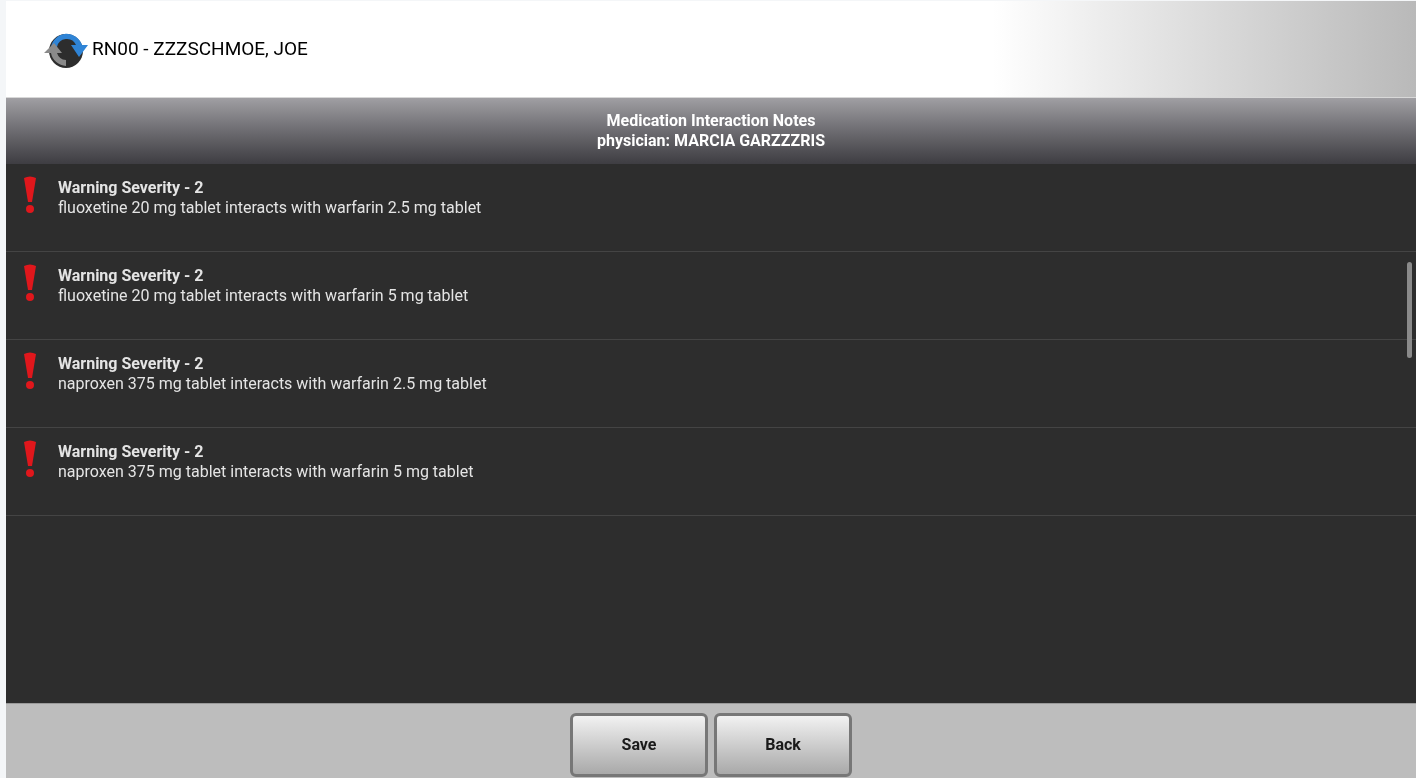 Image resolution: width=1416 pixels, height=778 pixels. Describe the element at coordinates (266, 472) in the screenshot. I see `interaction-description: naproxen 375 mg tablet interacts with warfarin 5 mg tablet` at that location.